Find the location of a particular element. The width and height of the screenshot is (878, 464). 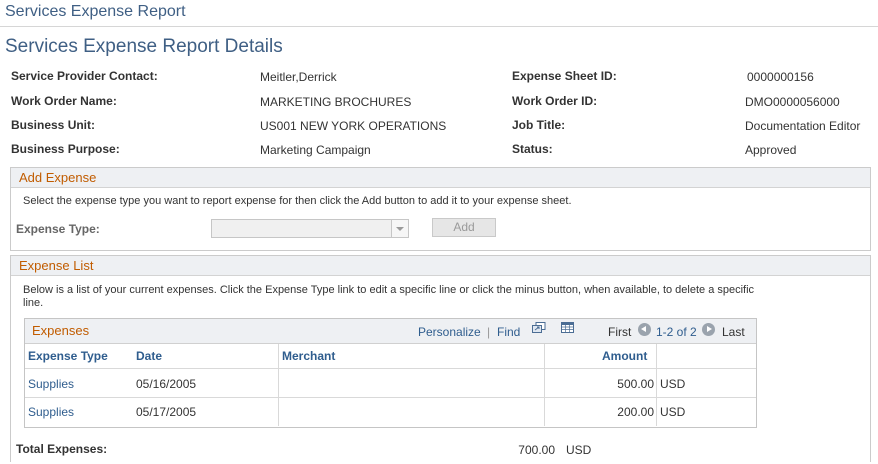

expense-list-title: Expense List is located at coordinates (56, 265).